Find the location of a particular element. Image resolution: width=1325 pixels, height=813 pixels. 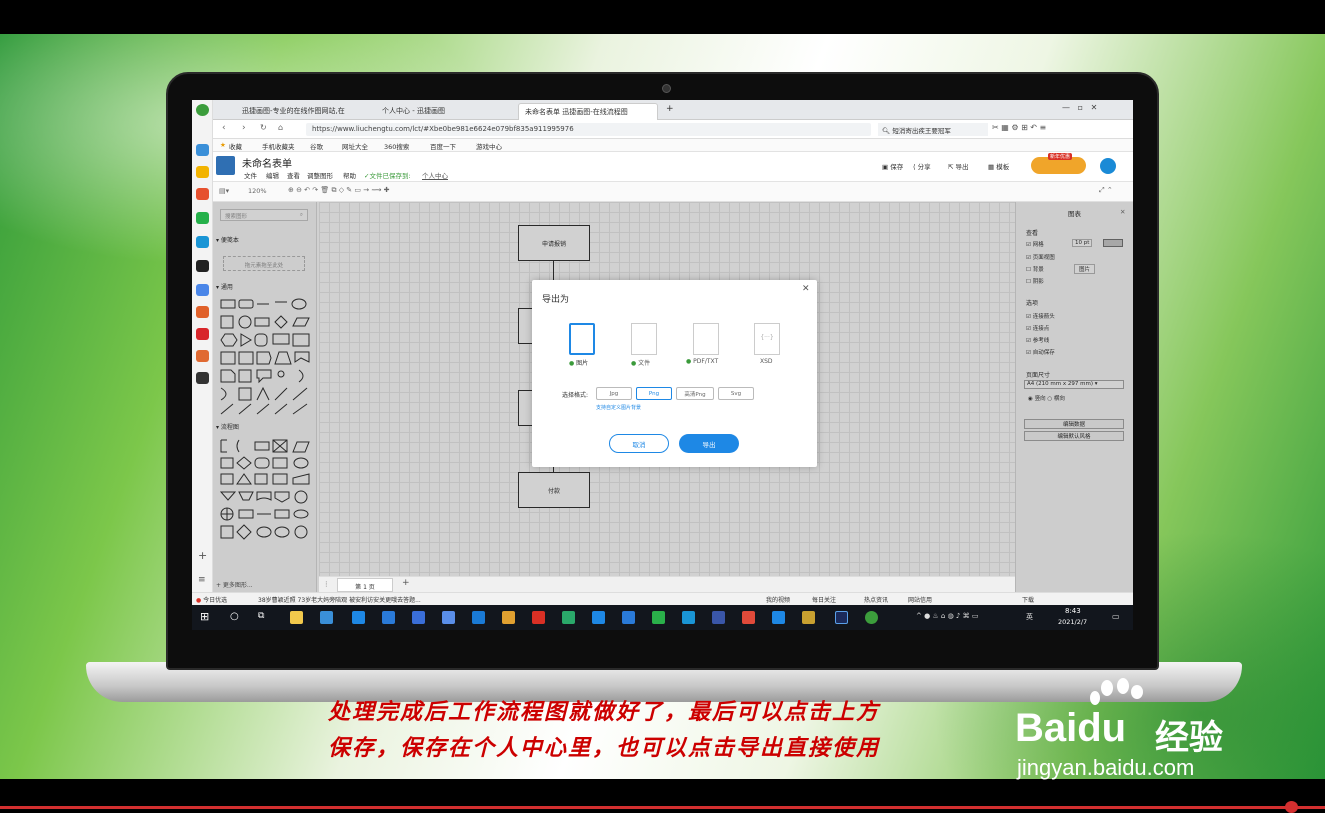

new-tab-button: + is located at coordinates (670, 109).